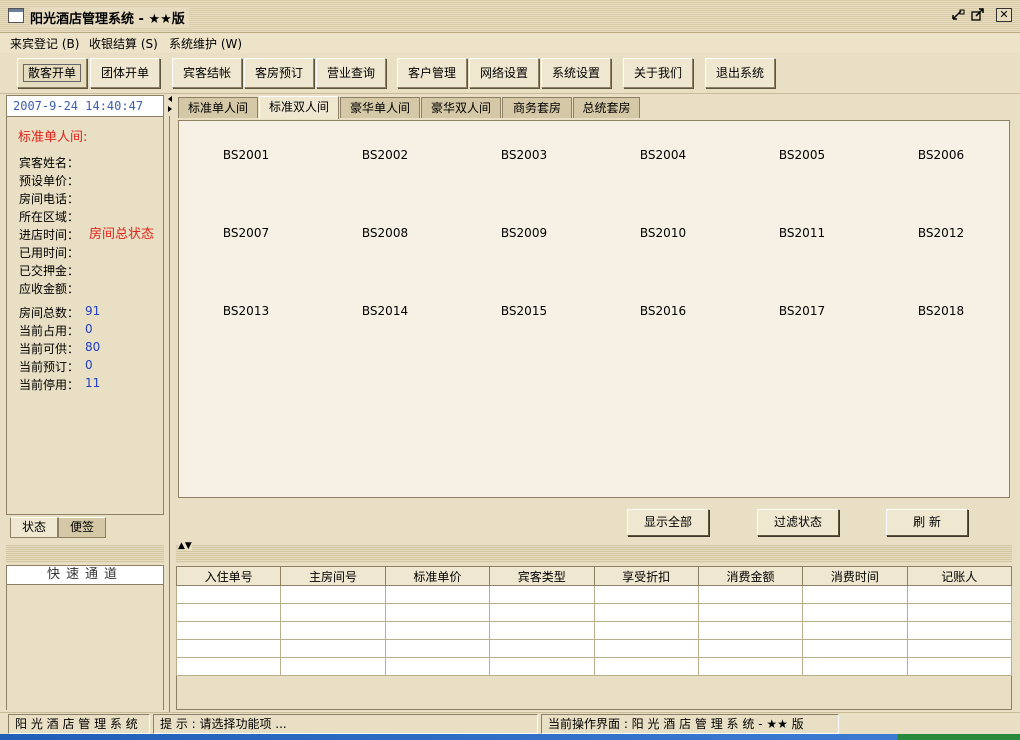  What do you see at coordinates (385, 155) in the screenshot?
I see `room-cell: BS2002` at bounding box center [385, 155].